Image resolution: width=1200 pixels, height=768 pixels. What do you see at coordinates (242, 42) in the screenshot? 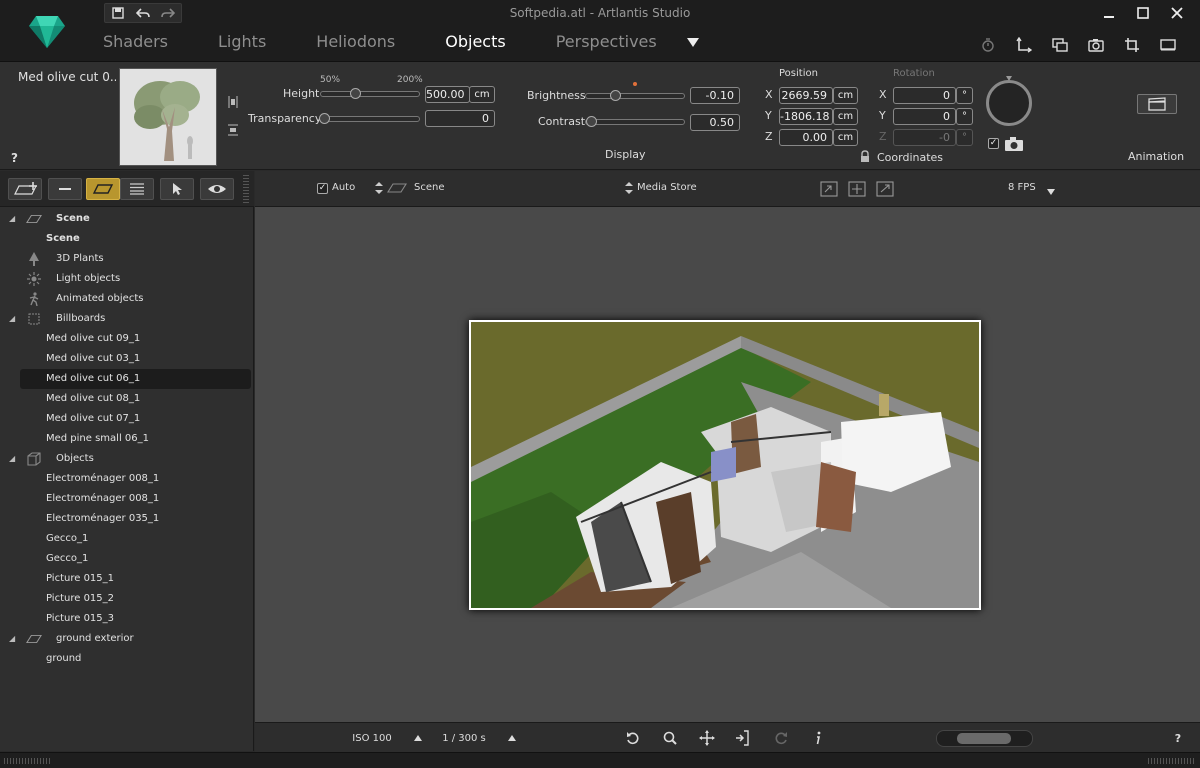
I see `tab-lights: Lights` at bounding box center [242, 42].